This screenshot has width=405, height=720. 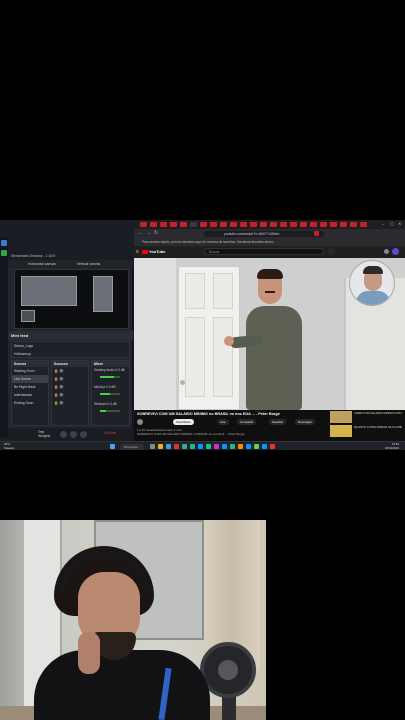 I want to click on mic-icon, so click(x=331, y=251).